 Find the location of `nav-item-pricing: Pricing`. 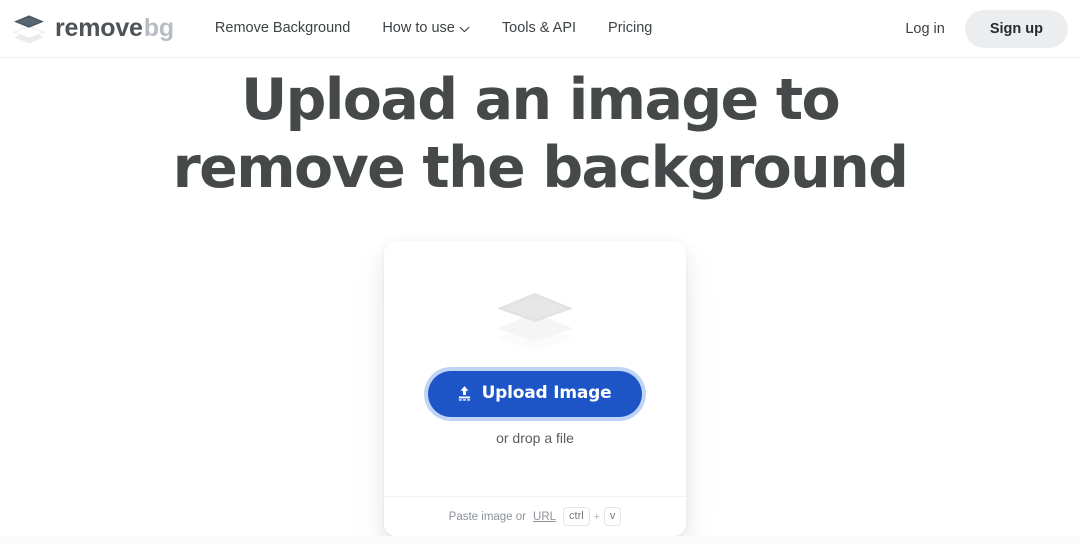

nav-item-pricing: Pricing is located at coordinates (630, 28).